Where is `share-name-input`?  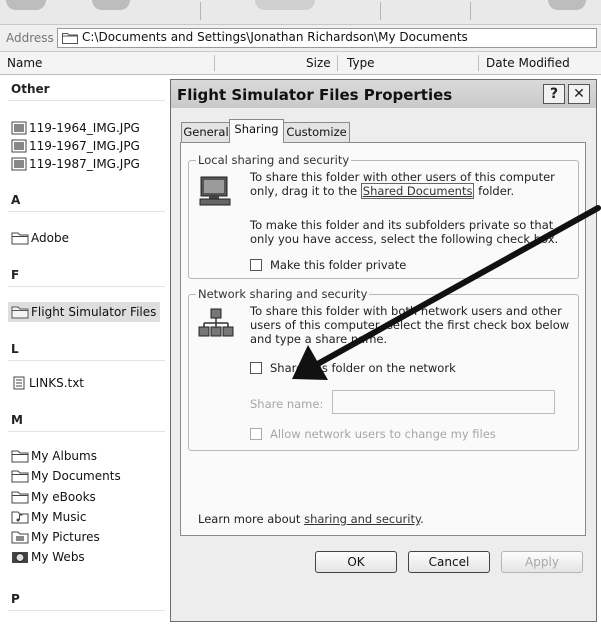 share-name-input is located at coordinates (443, 402).